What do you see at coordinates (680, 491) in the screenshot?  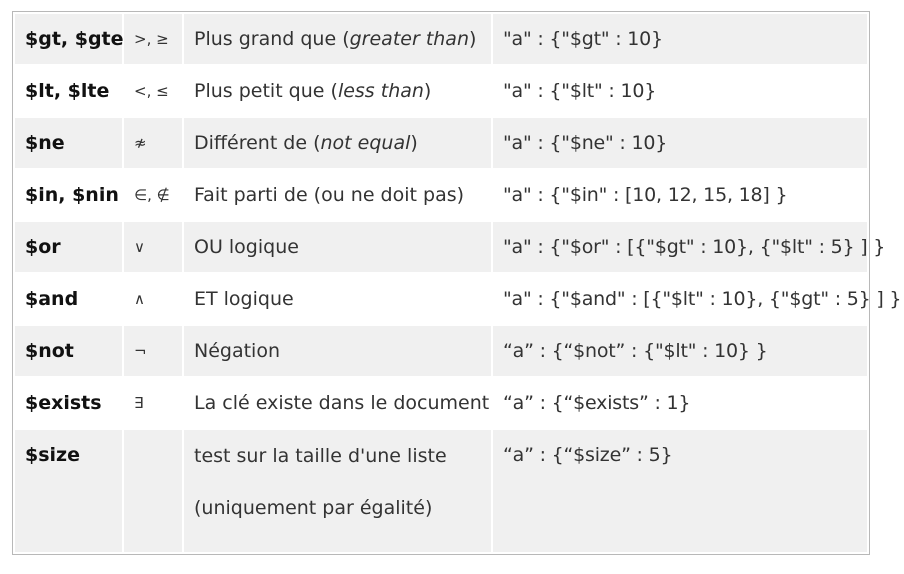 I see `example-cell: “a” : {“$size” : 5}` at bounding box center [680, 491].